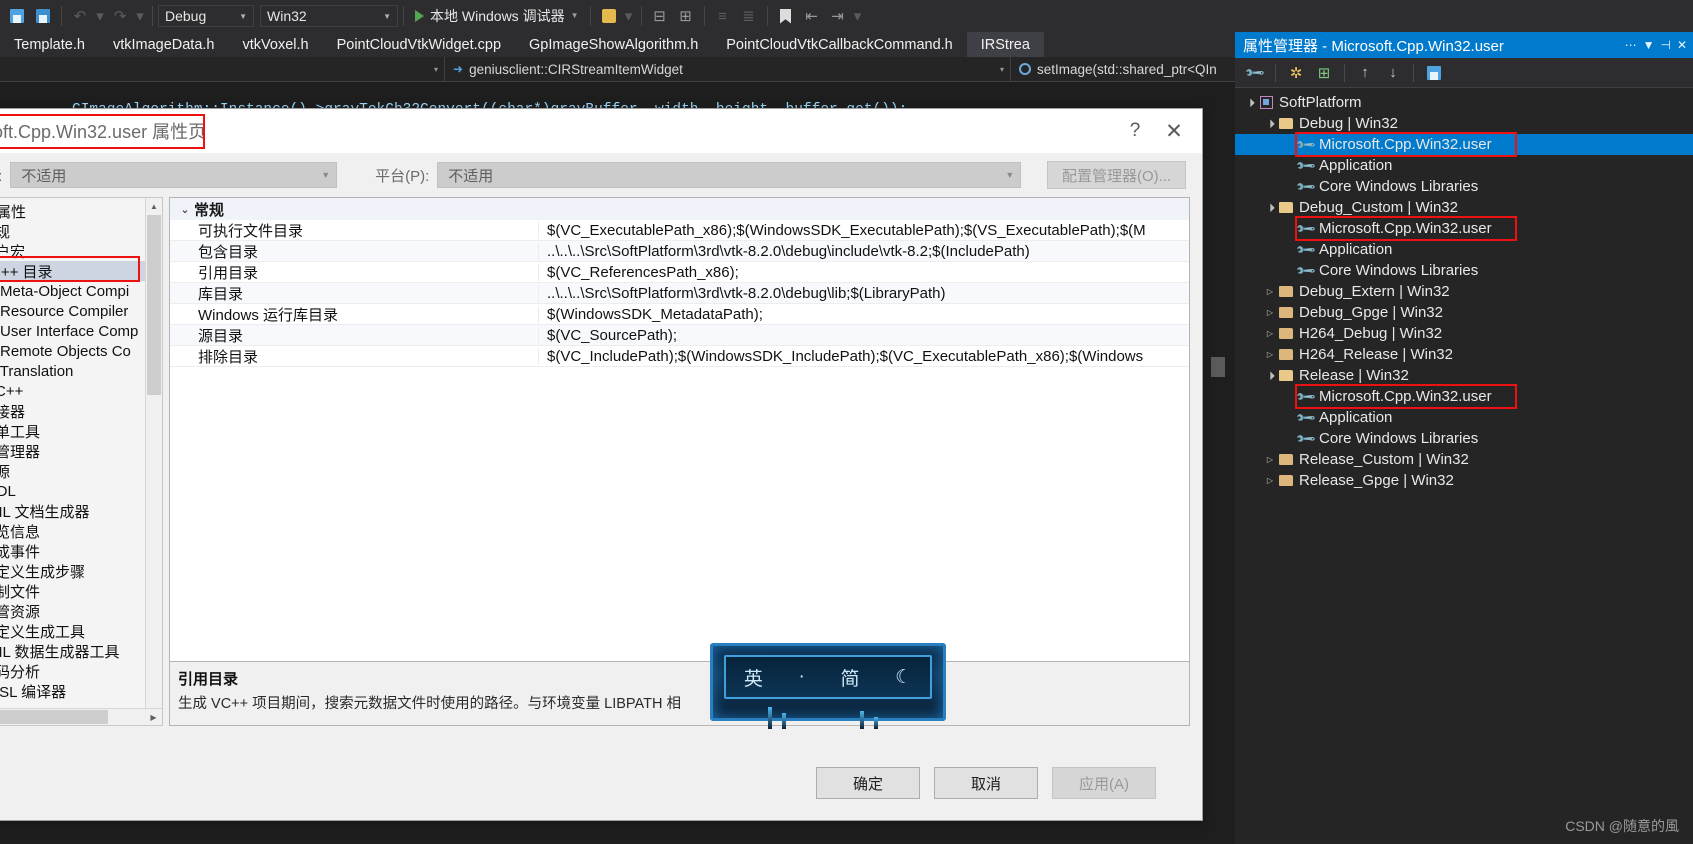  Describe the element at coordinates (660, 16) in the screenshot. I see `comment-icon: ⊟` at that location.